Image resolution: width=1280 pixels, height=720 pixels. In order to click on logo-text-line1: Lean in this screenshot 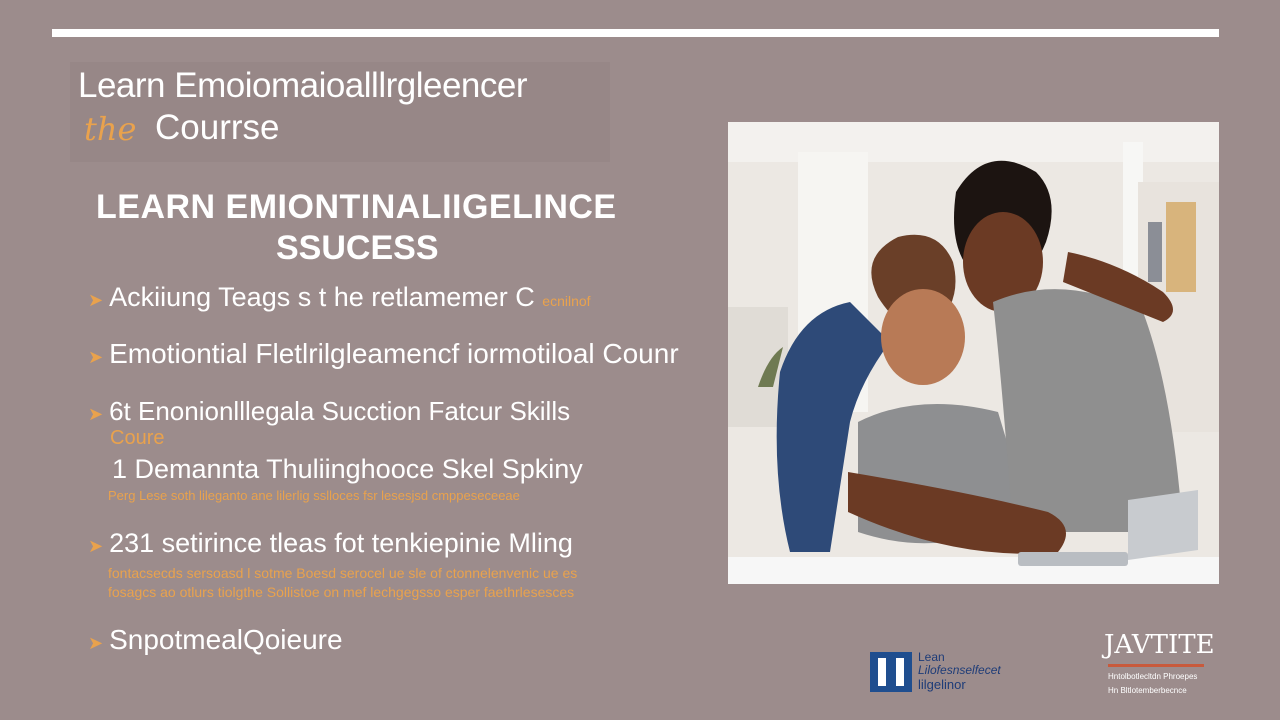, I will do `click(931, 657)`.